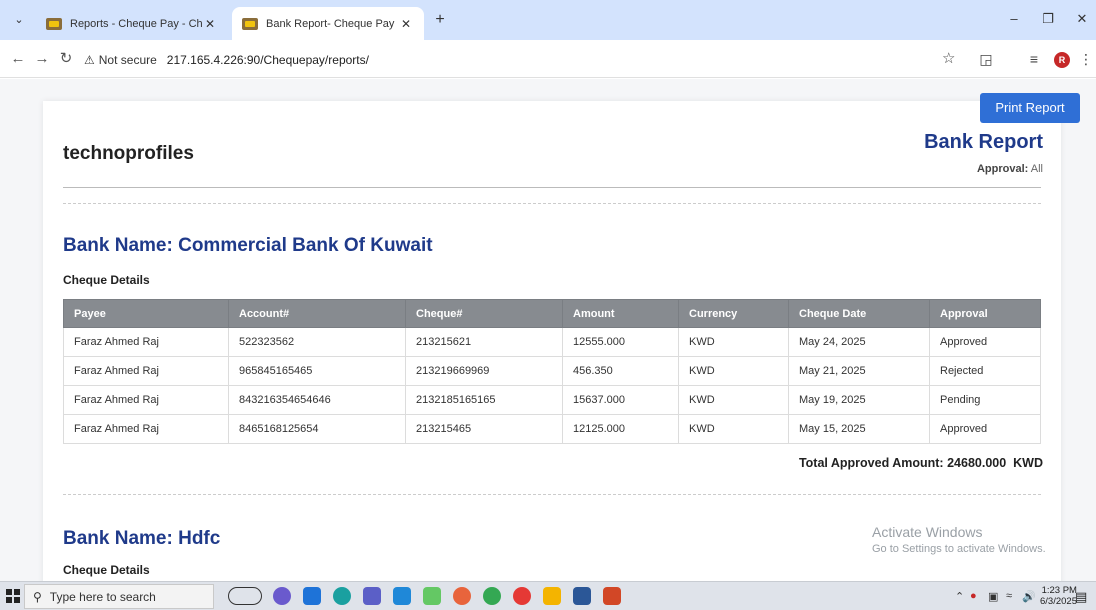 The width and height of the screenshot is (1096, 610). Describe the element at coordinates (432, 596) in the screenshot. I see `snipping-tool-icon` at that location.